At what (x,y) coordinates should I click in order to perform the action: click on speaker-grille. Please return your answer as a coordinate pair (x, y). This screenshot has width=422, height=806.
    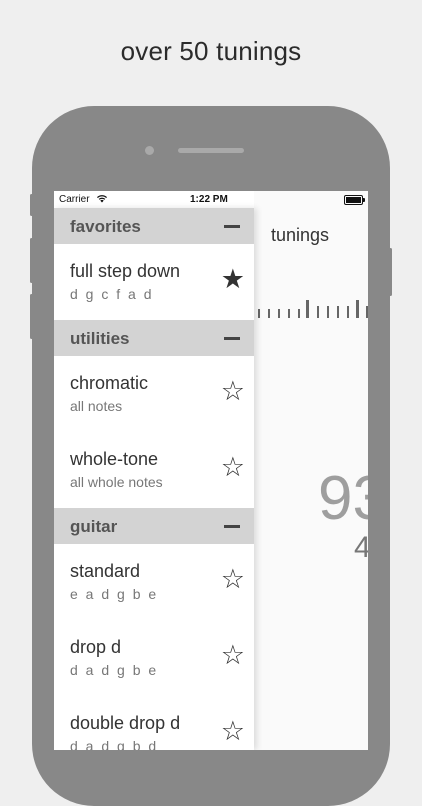
    Looking at the image, I should click on (211, 150).